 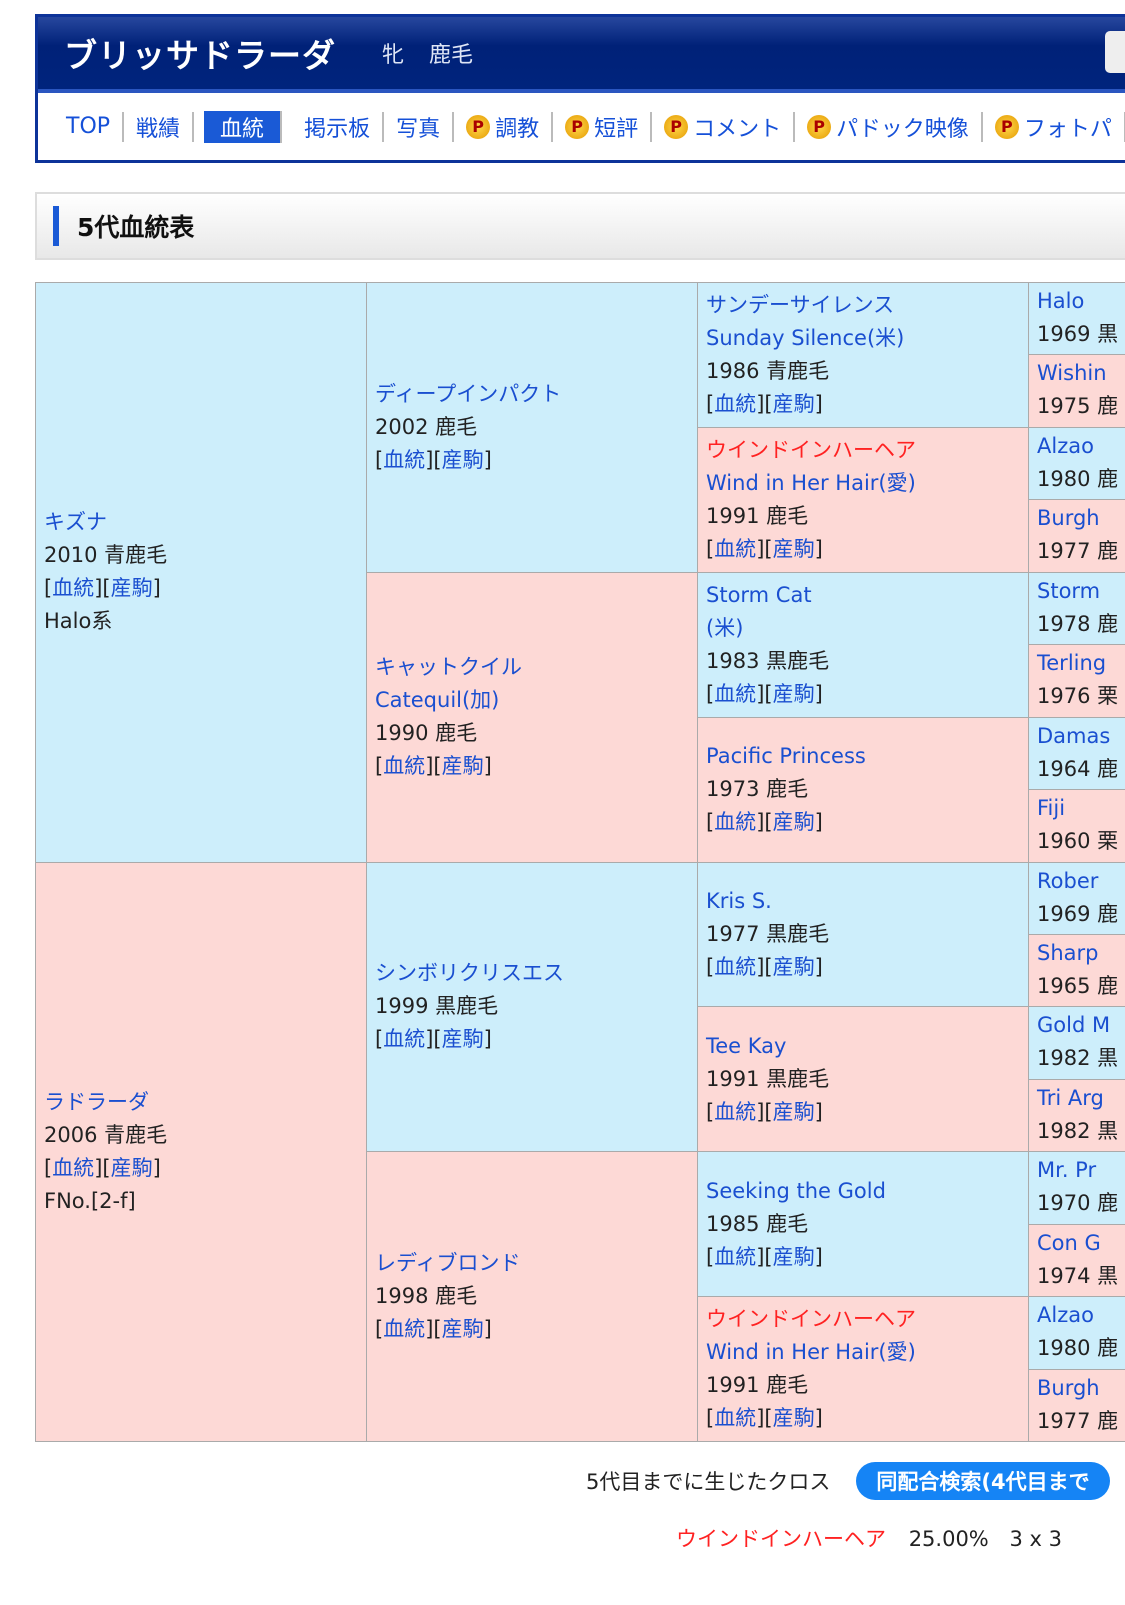 I want to click on horse-name-link: Kris S., so click(x=739, y=901).